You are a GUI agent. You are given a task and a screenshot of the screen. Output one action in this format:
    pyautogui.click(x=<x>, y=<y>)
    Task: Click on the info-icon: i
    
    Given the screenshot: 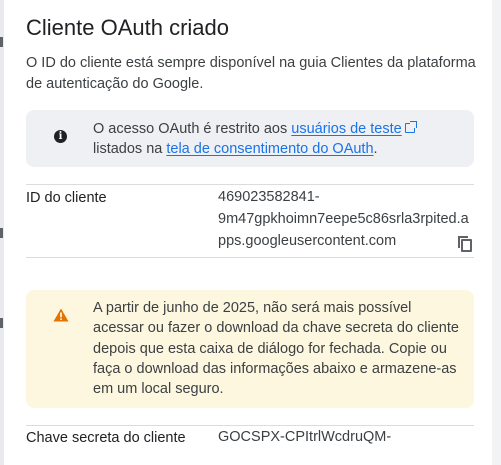 What is the action you would take?
    pyautogui.click(x=60, y=136)
    